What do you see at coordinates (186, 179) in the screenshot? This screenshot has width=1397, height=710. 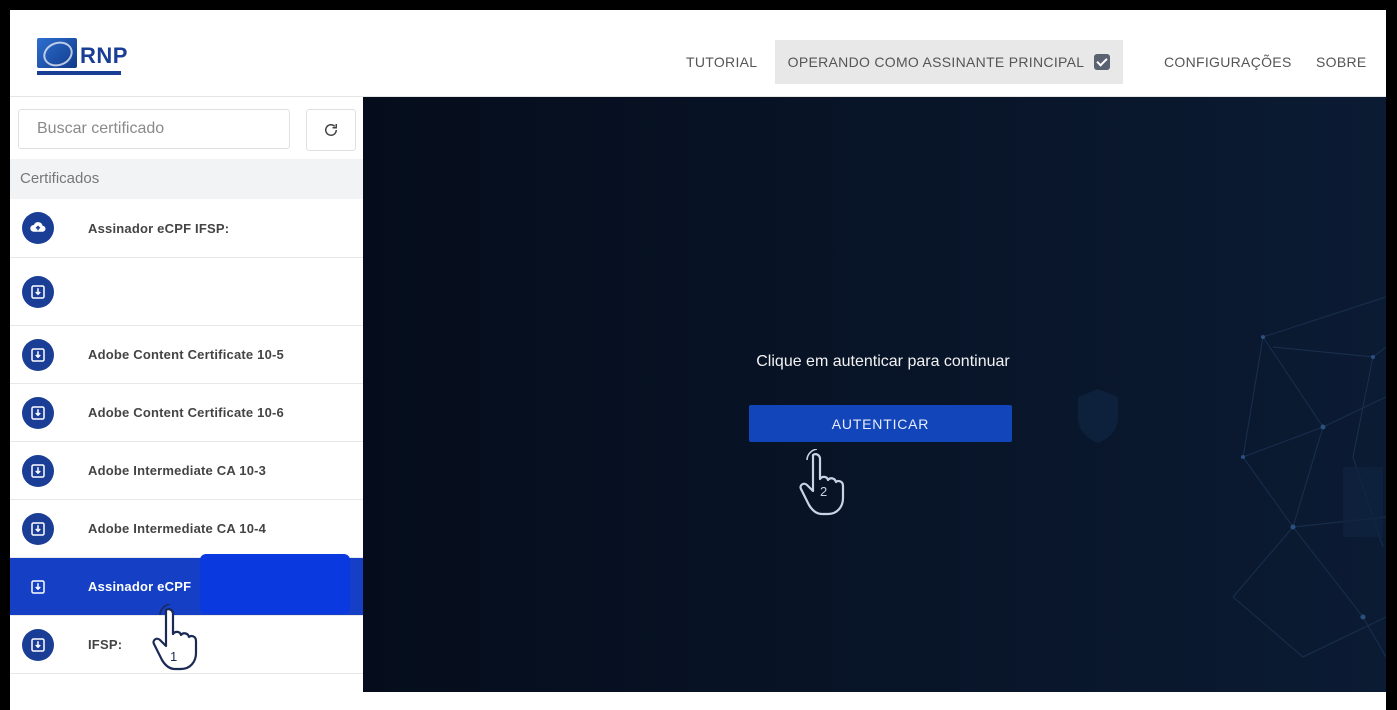 I see `certificados-section-label: Certificados` at bounding box center [186, 179].